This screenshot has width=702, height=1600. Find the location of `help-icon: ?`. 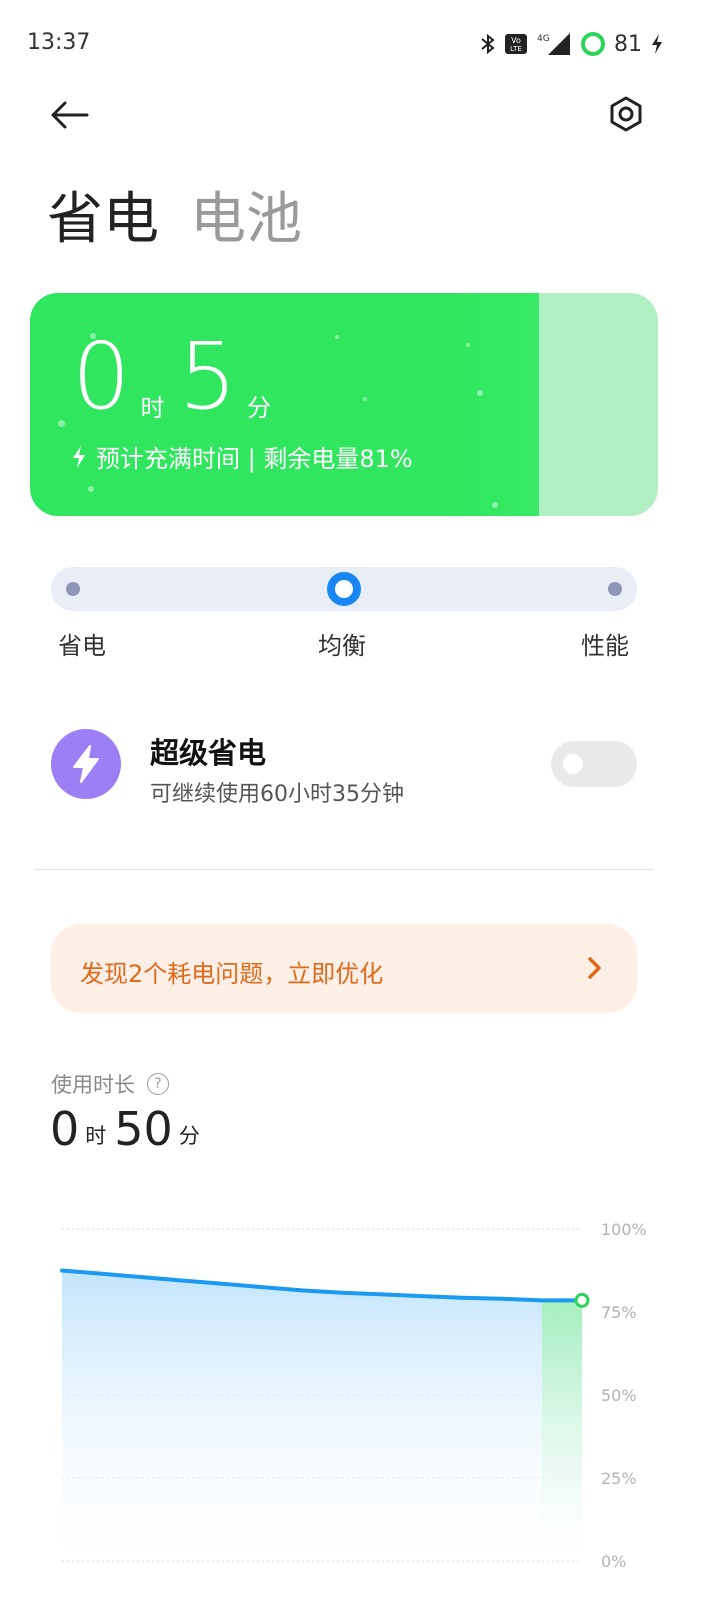

help-icon: ? is located at coordinates (158, 1084).